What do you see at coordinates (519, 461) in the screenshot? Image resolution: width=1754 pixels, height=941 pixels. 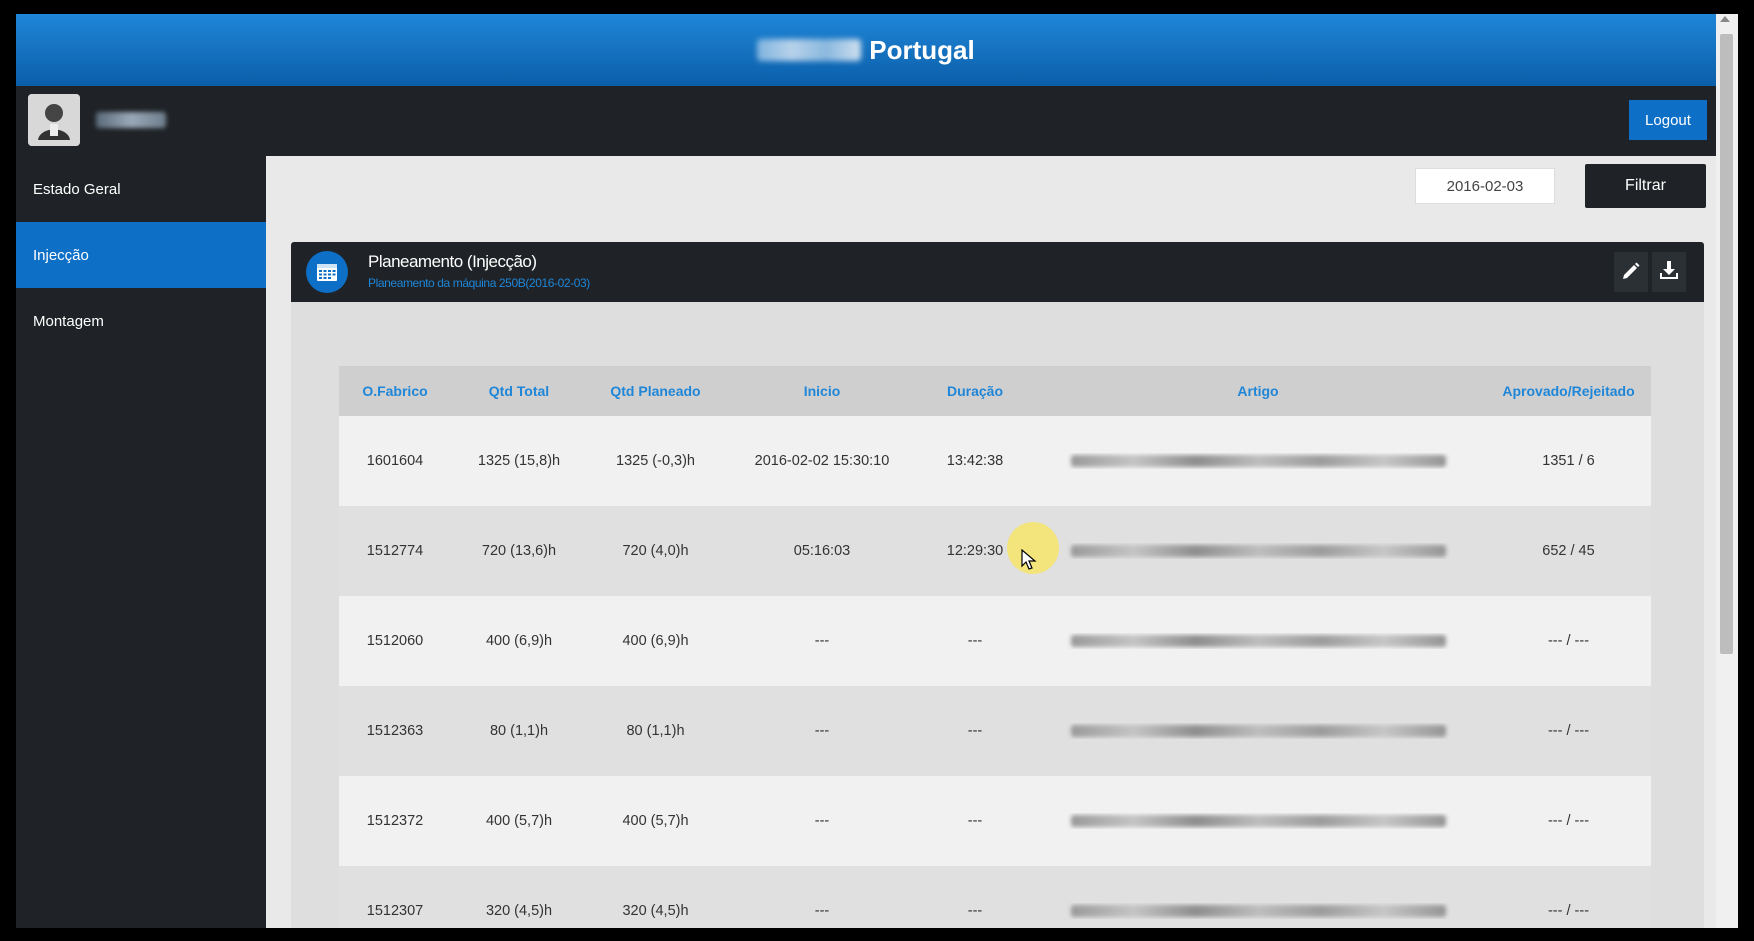 I see `cell-qtd-total: 1325 (15,8)h` at bounding box center [519, 461].